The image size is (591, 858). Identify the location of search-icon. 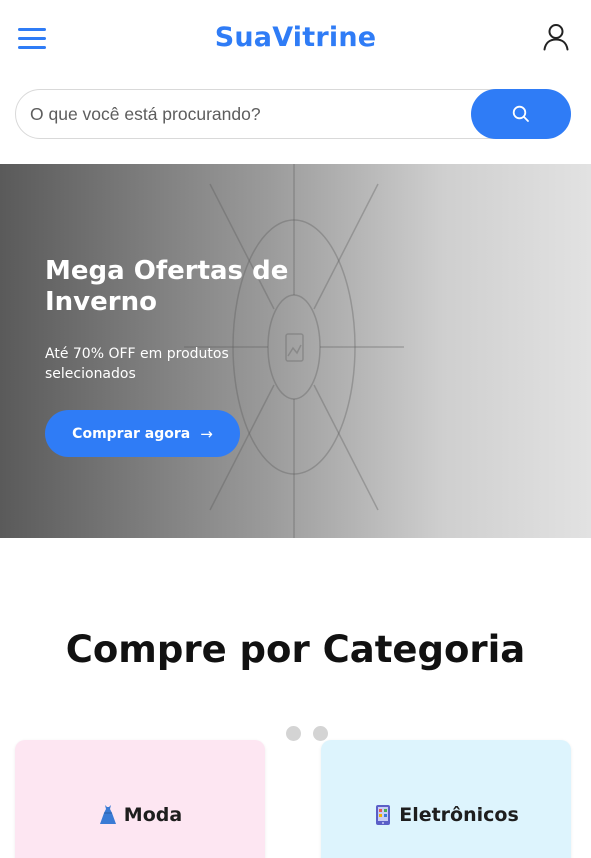
(520, 113).